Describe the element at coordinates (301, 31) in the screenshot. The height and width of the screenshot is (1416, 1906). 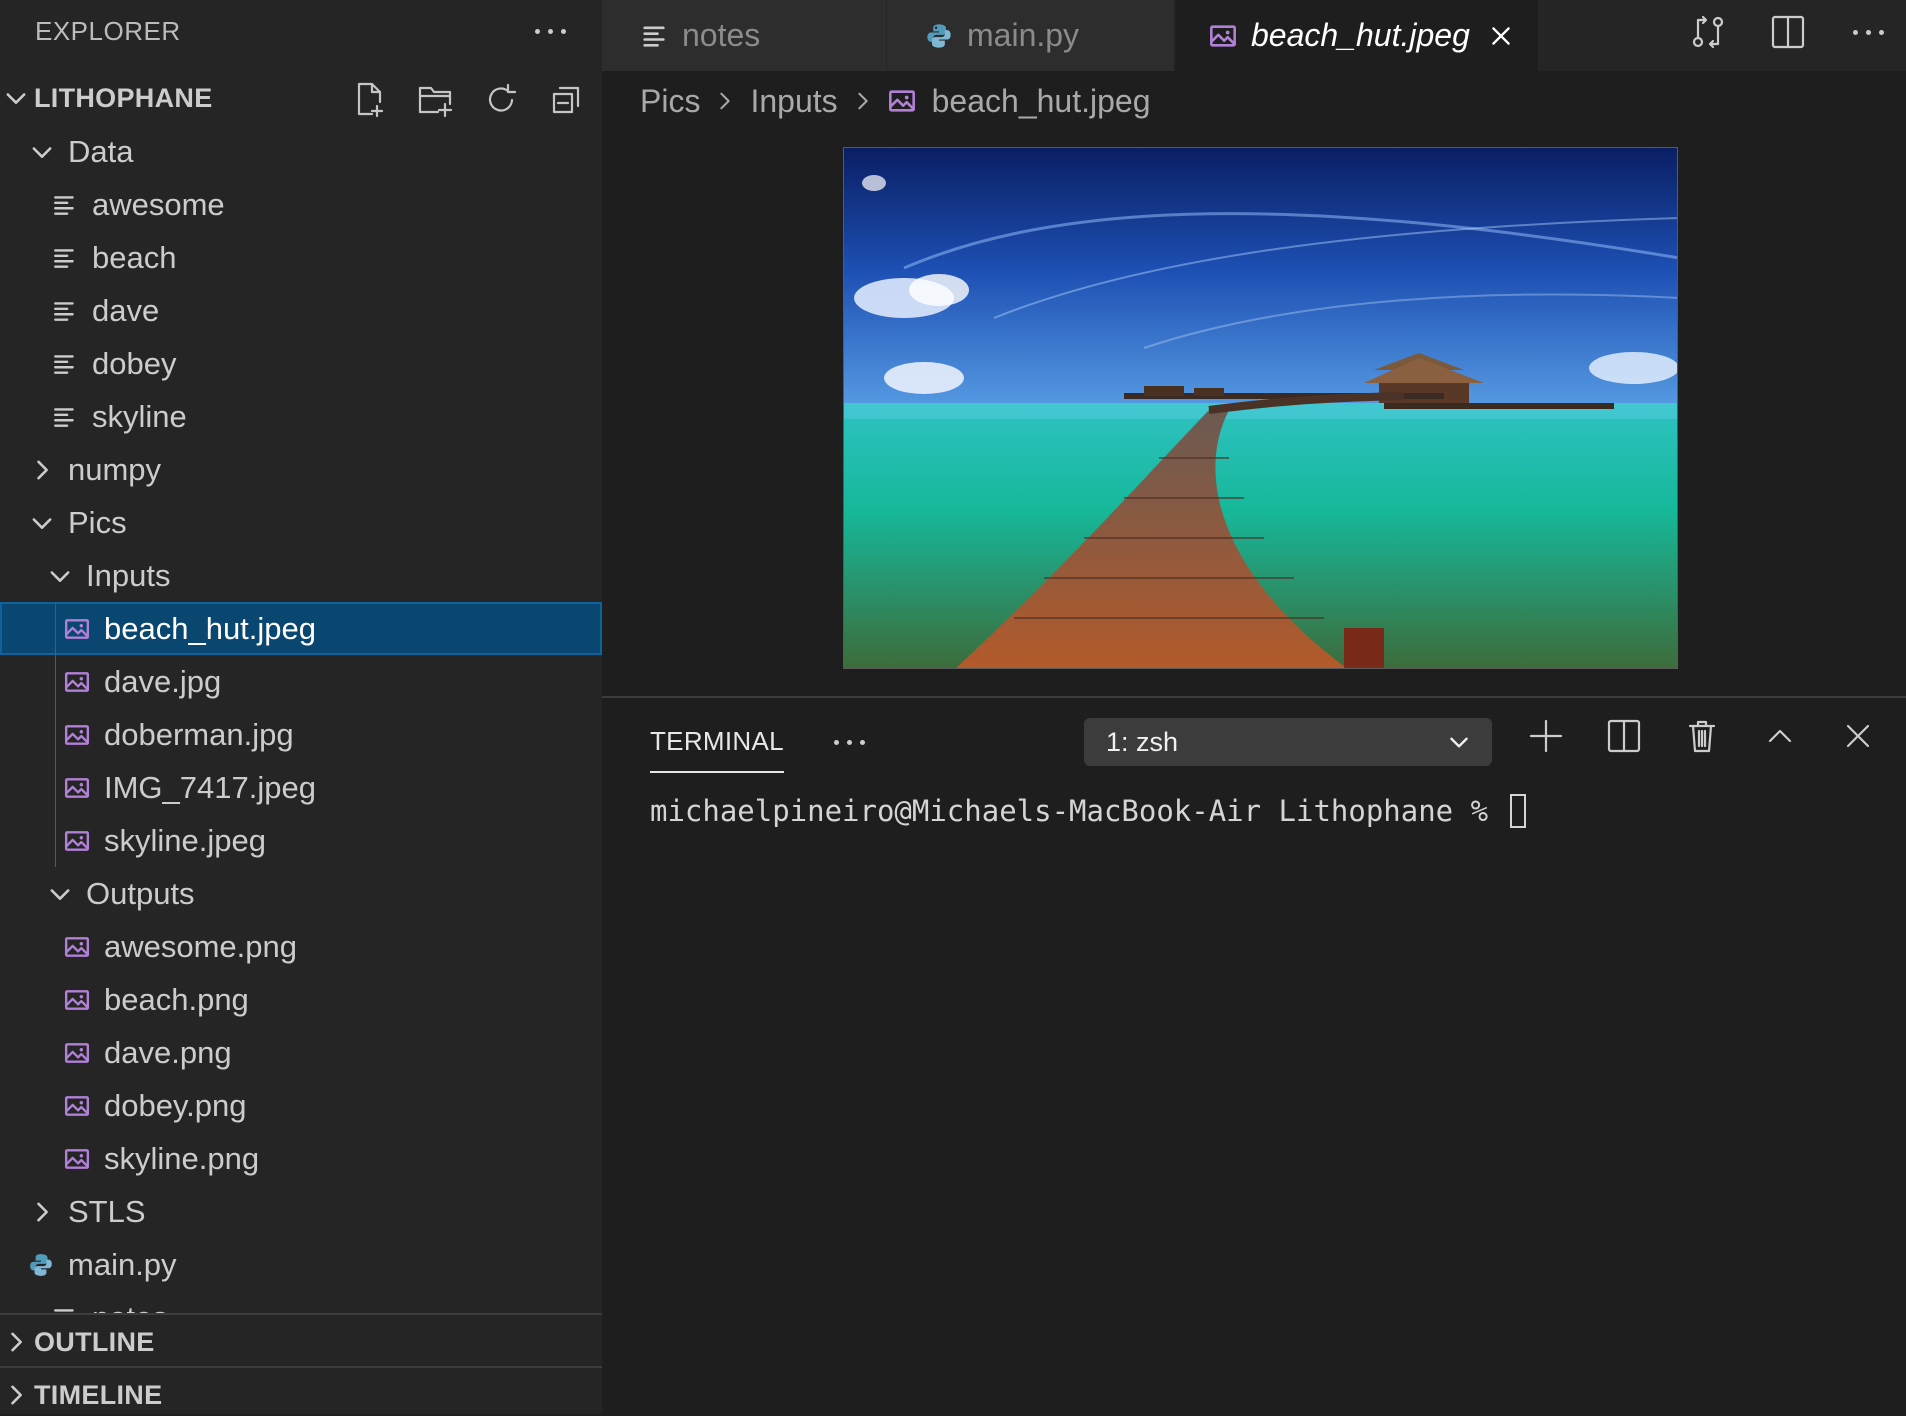
I see `explorer-header: EXPLORER` at that location.